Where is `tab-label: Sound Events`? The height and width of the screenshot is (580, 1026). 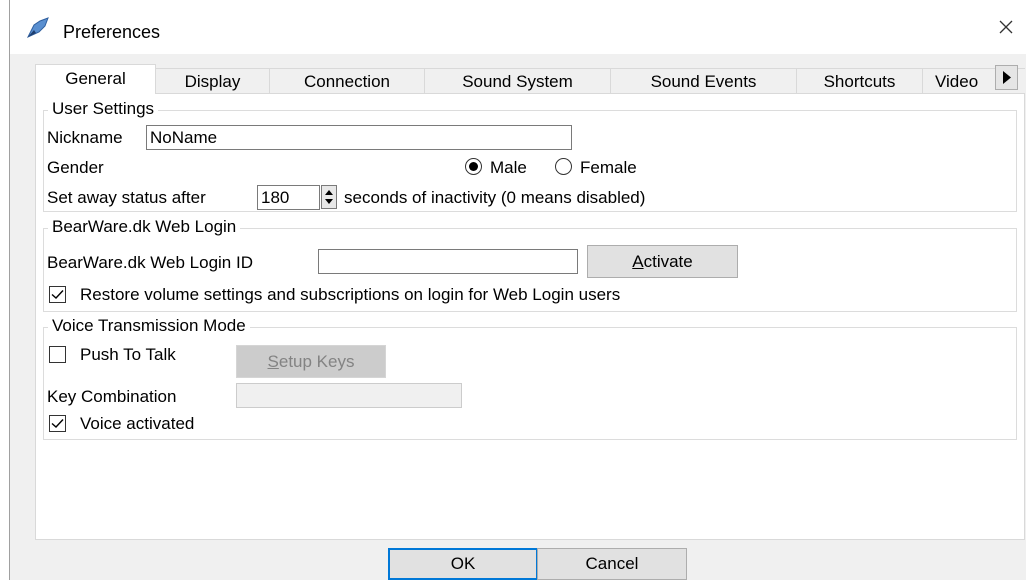
tab-label: Sound Events is located at coordinates (703, 81).